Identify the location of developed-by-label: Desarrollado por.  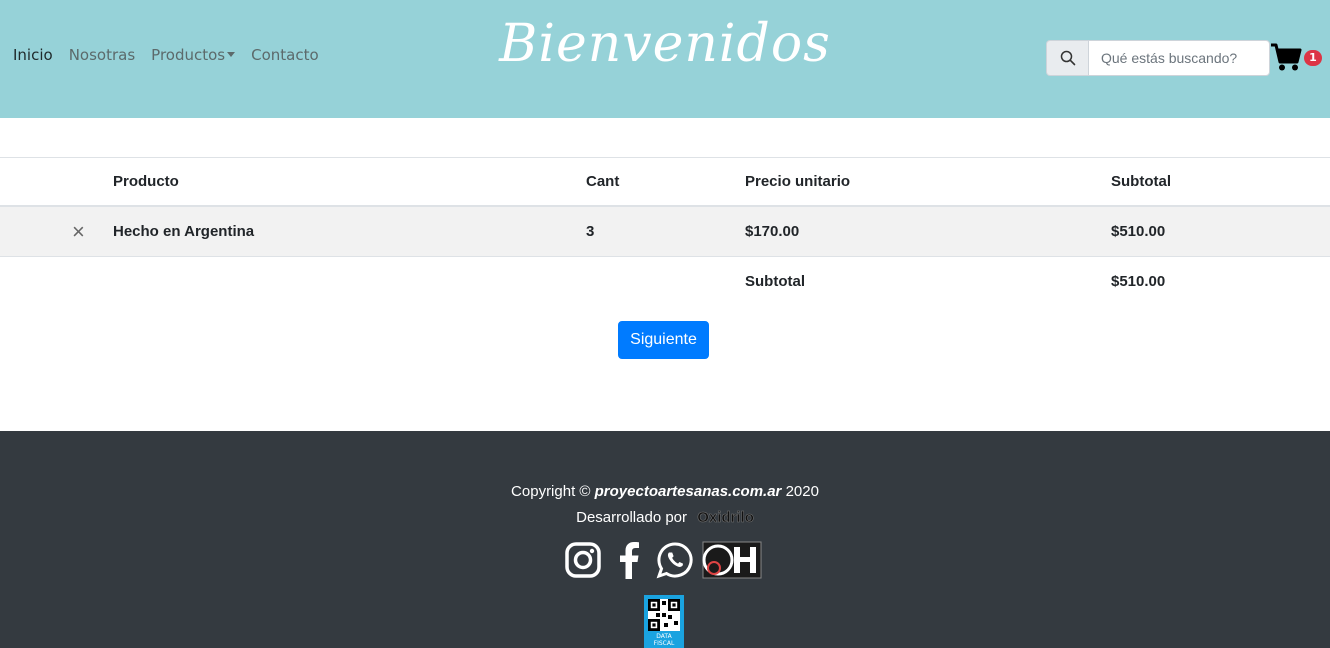
(632, 517).